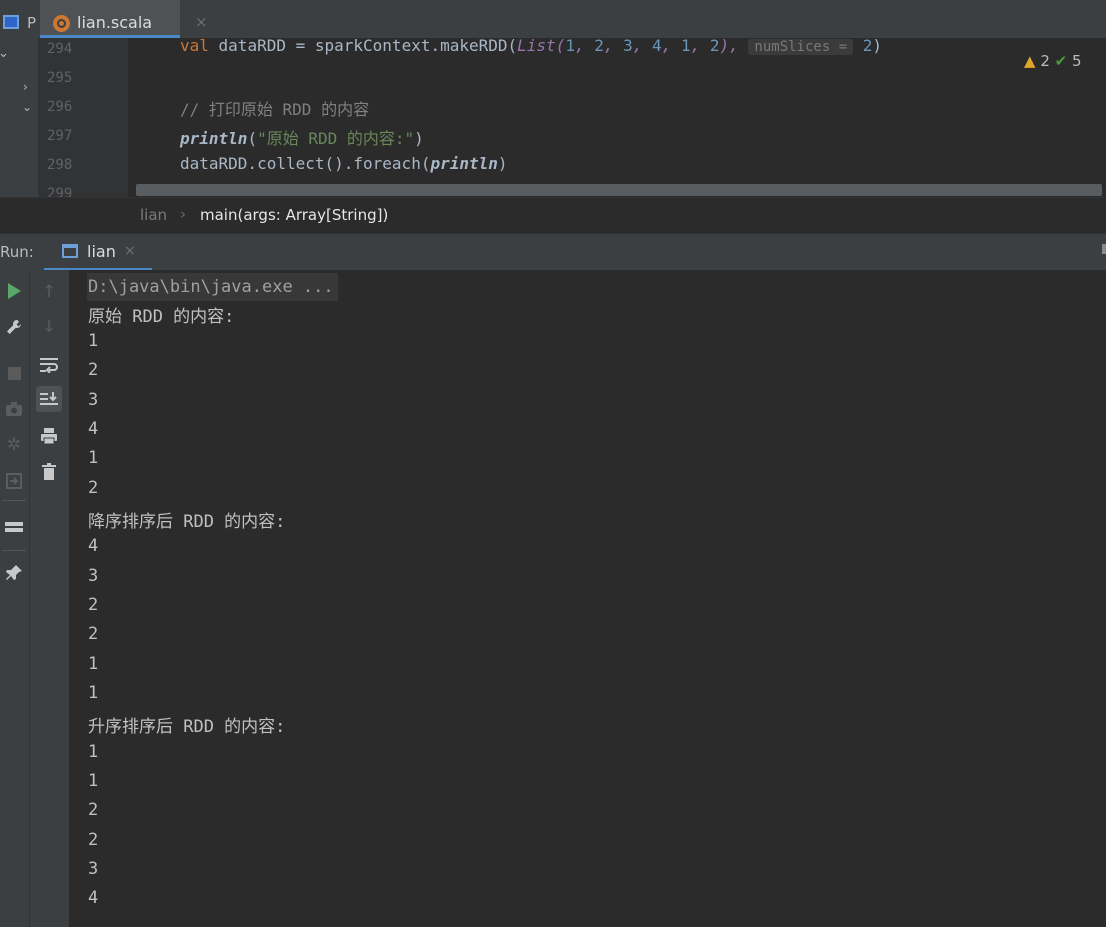 The height and width of the screenshot is (927, 1106). I want to click on parameter-hint: numSlices =, so click(801, 47).